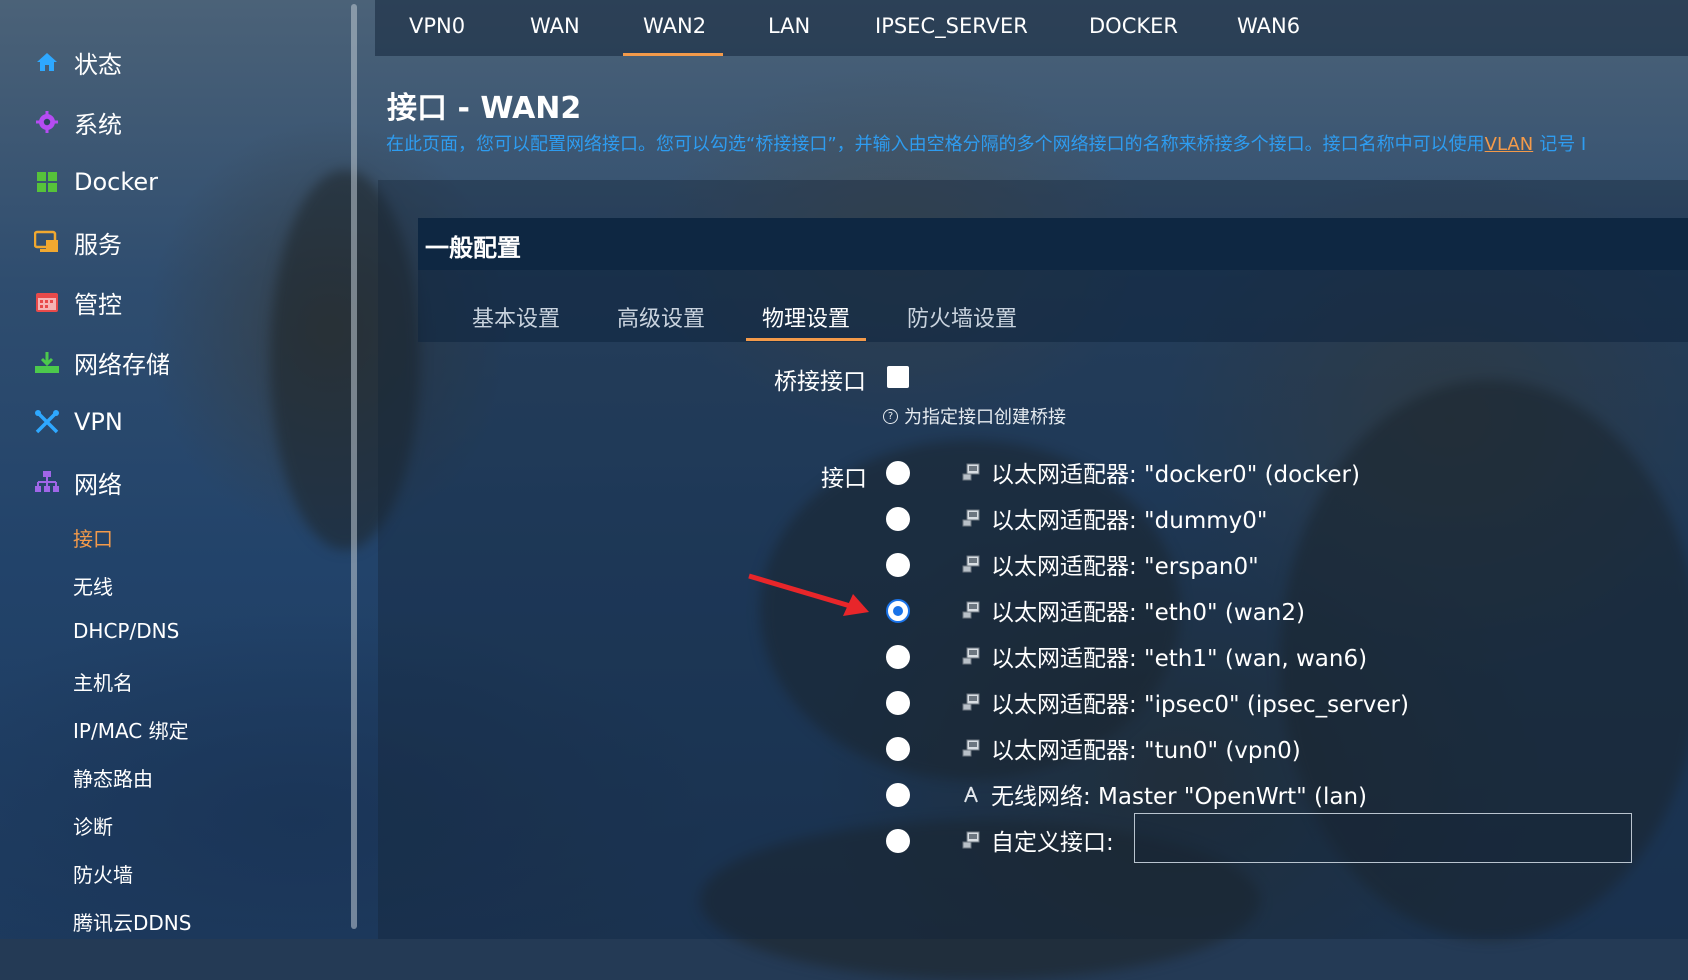 This screenshot has height=980, width=1688. I want to click on section-tab-bar, so click(1053, 306).